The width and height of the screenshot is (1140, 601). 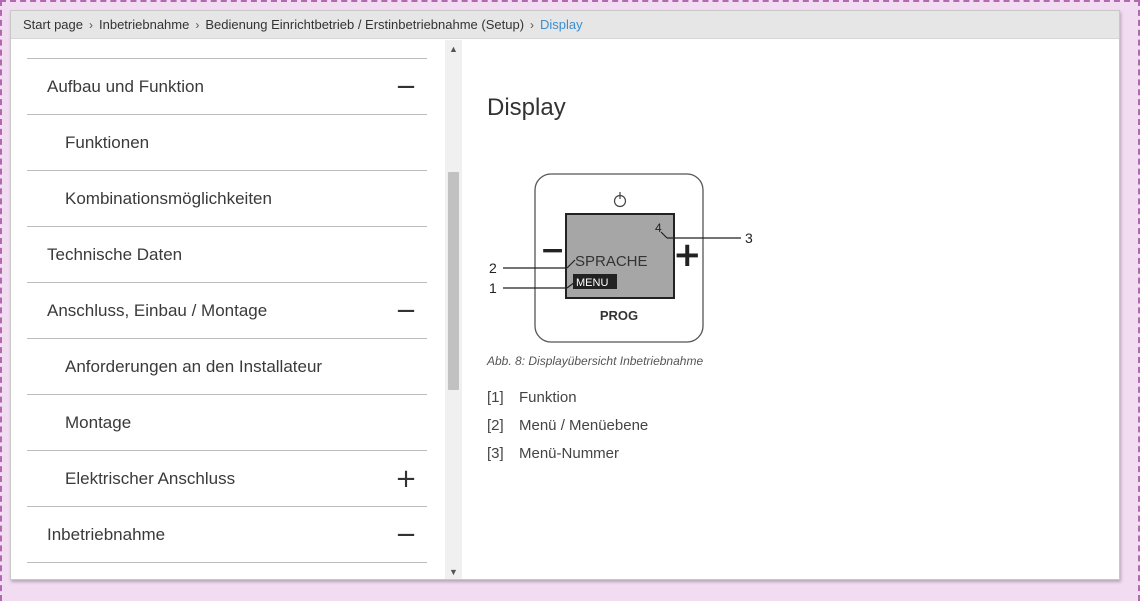 I want to click on page-title: Display, so click(x=526, y=107).